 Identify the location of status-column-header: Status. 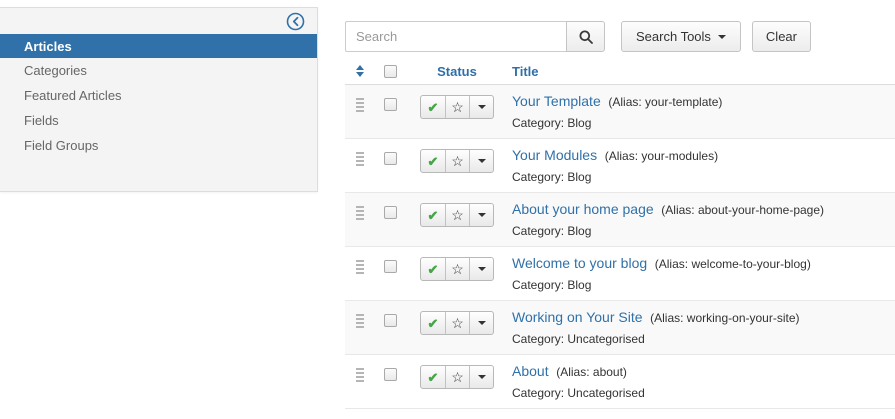
(457, 71).